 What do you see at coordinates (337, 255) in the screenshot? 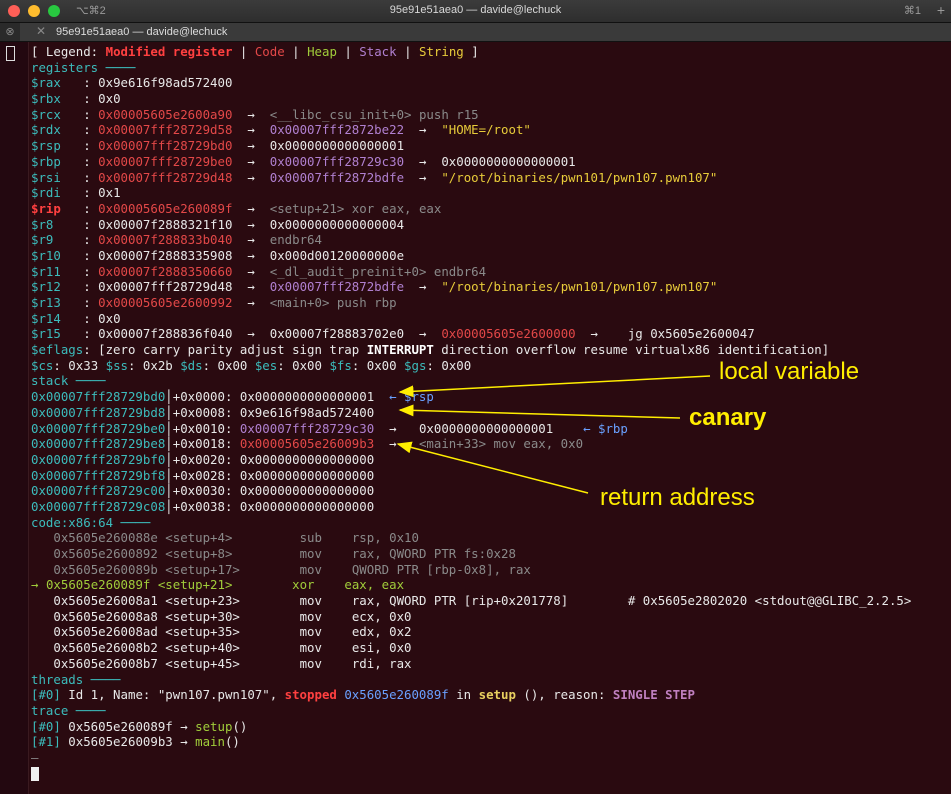
I see `register-deref: 0x000d00120000000e` at bounding box center [337, 255].